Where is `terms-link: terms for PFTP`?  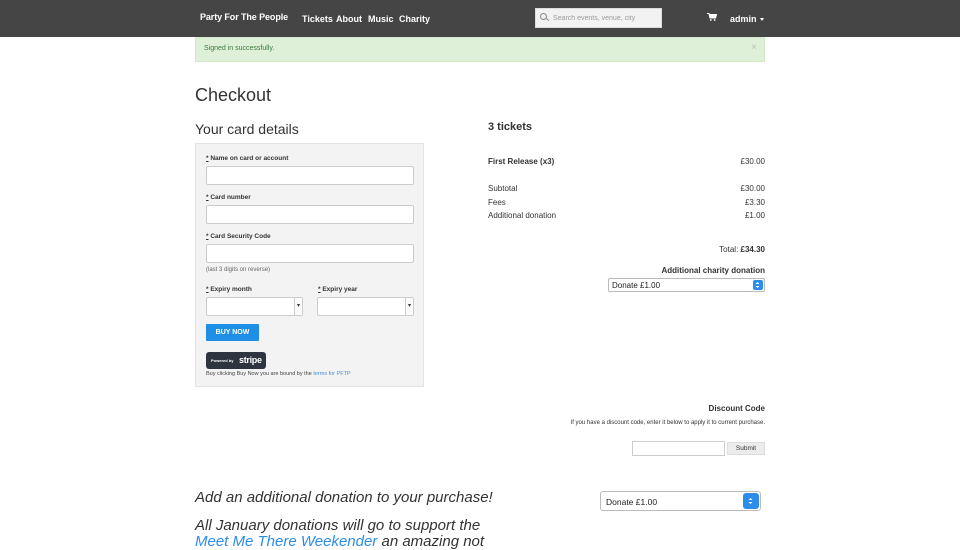
terms-link: terms for PFTP is located at coordinates (331, 374).